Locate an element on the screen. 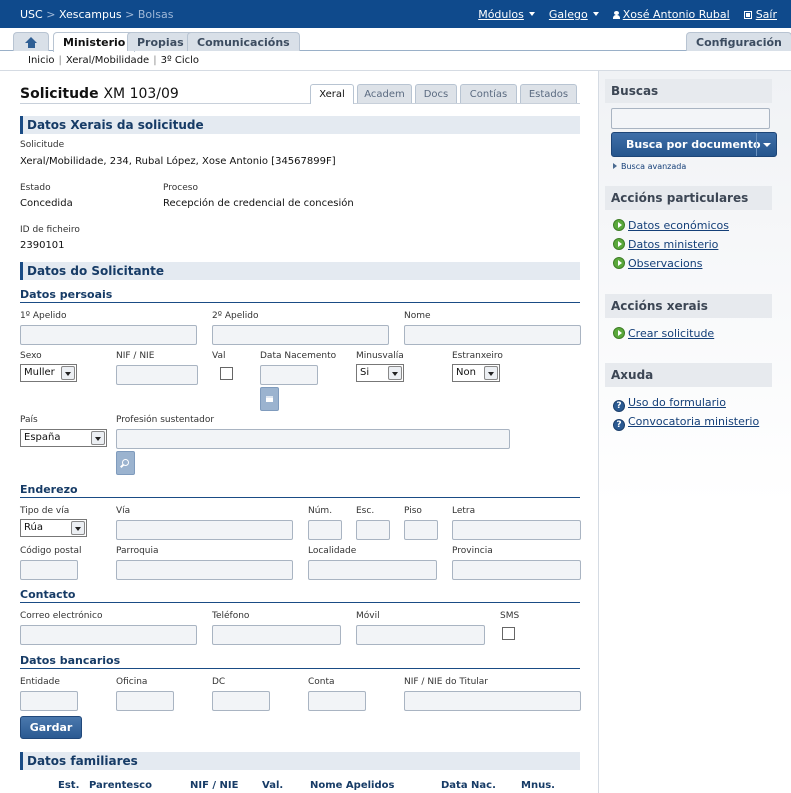  link-label: Crear solicitude is located at coordinates (671, 333).